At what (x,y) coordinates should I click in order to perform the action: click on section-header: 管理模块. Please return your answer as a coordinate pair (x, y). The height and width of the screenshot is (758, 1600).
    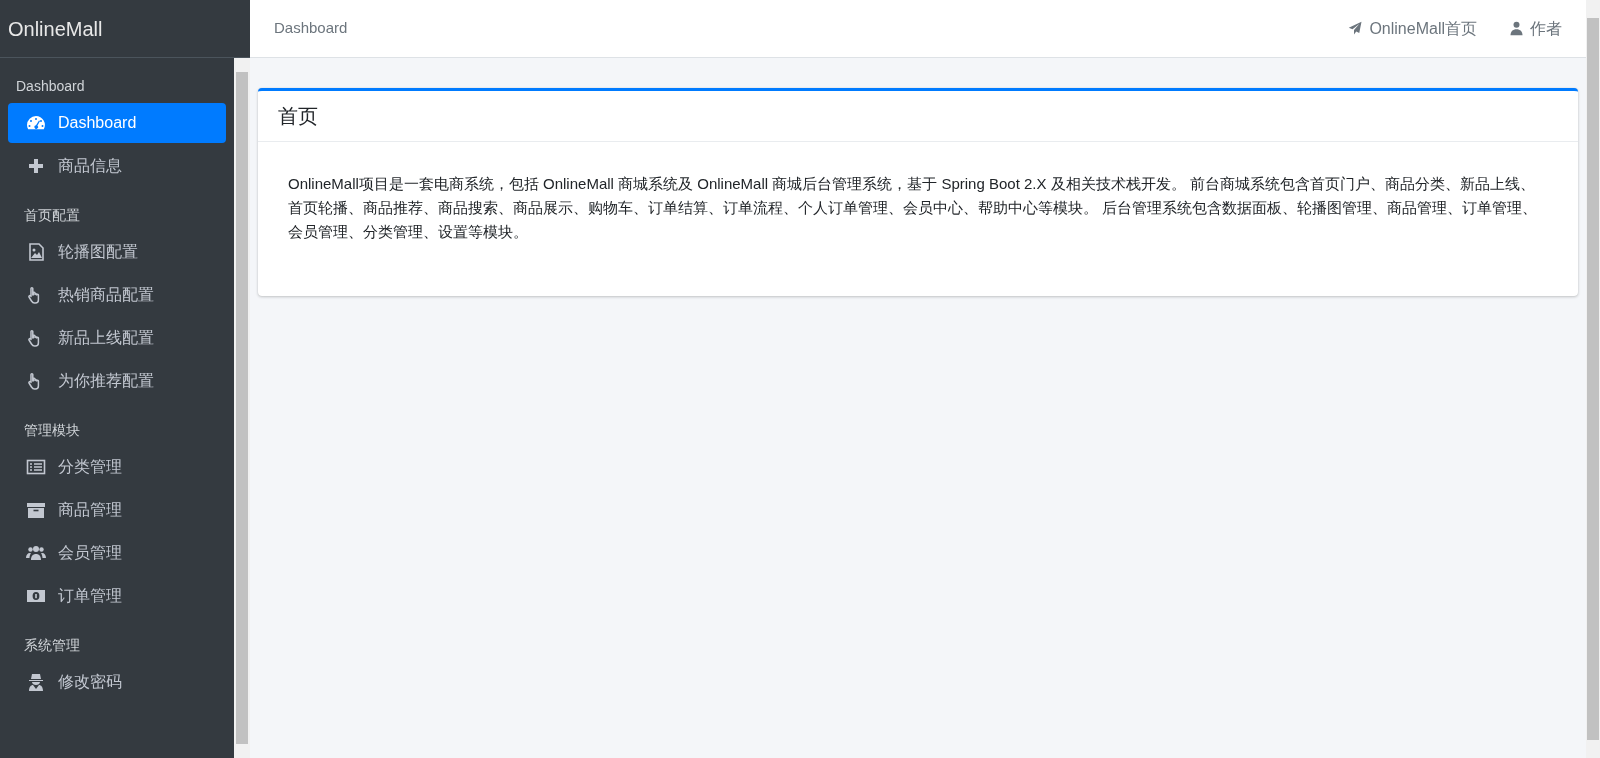
    Looking at the image, I should click on (52, 430).